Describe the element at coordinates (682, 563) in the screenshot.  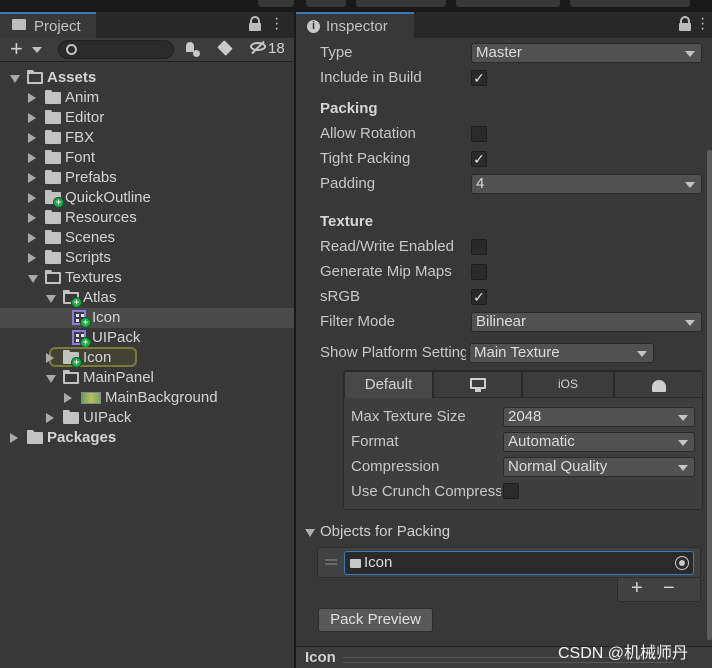
I see `object-picker-icon` at that location.